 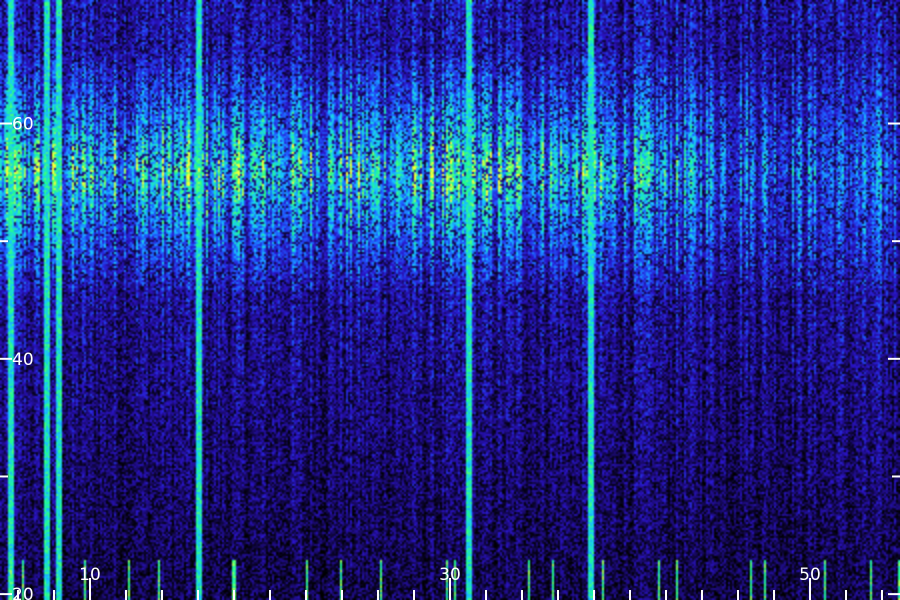 I want to click on y-tick-label: 60, so click(x=23, y=125).